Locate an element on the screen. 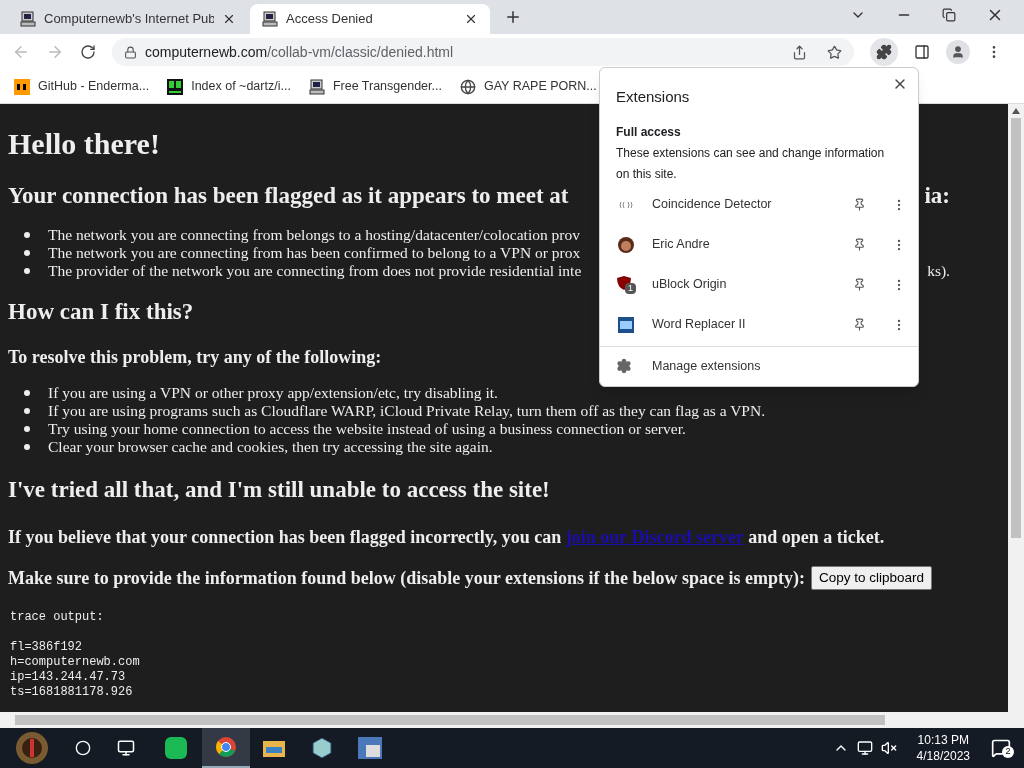 Image resolution: width=1024 pixels, height=768 pixels. app-icon is located at coordinates (370, 748).